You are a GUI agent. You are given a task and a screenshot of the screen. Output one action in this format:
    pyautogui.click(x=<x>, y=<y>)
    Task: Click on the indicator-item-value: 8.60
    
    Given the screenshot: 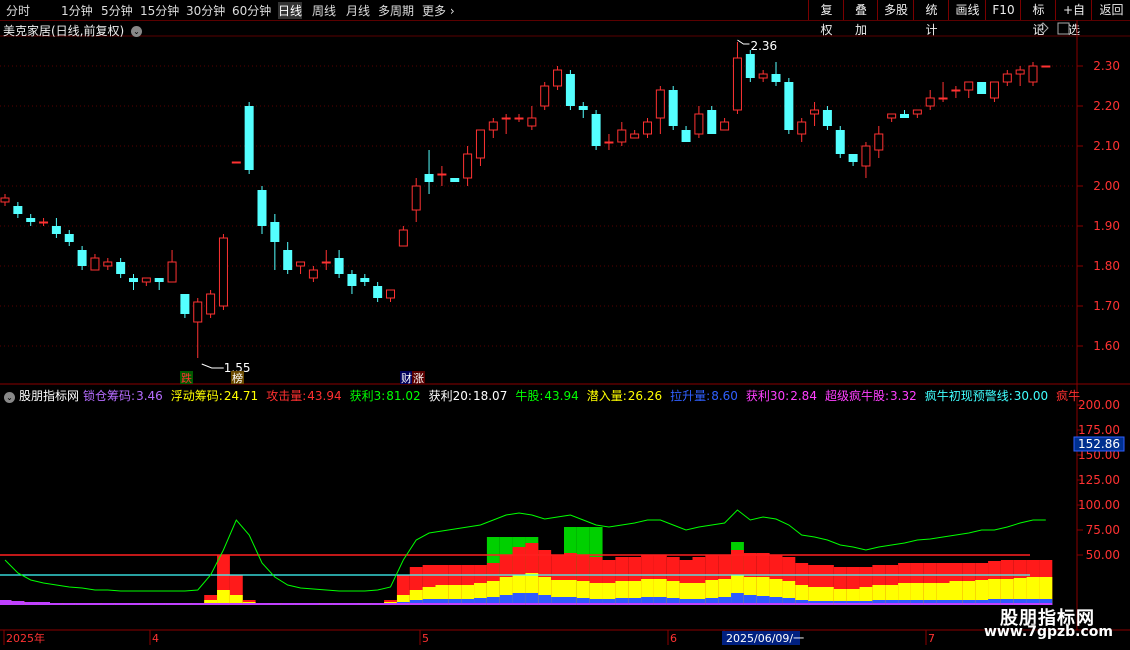 What is the action you would take?
    pyautogui.click(x=724, y=396)
    